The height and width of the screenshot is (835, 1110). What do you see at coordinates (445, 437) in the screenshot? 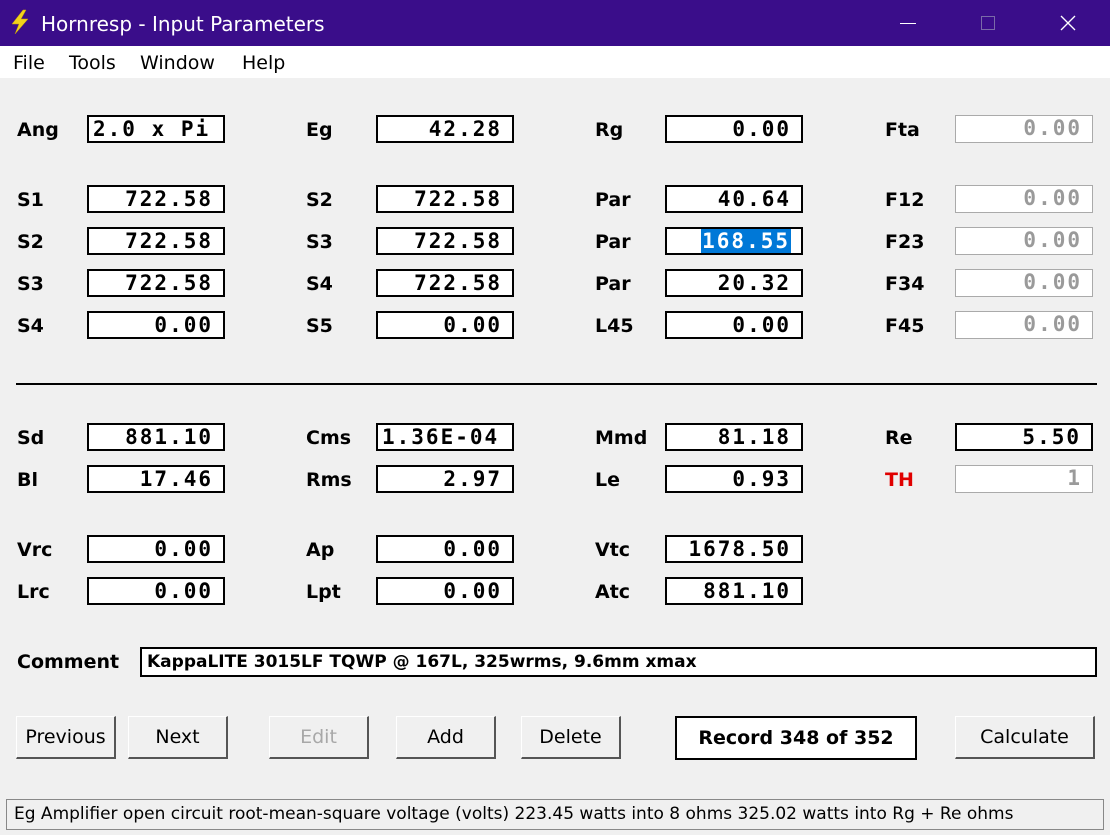
I see `field-cms: 1.36E-04` at bounding box center [445, 437].